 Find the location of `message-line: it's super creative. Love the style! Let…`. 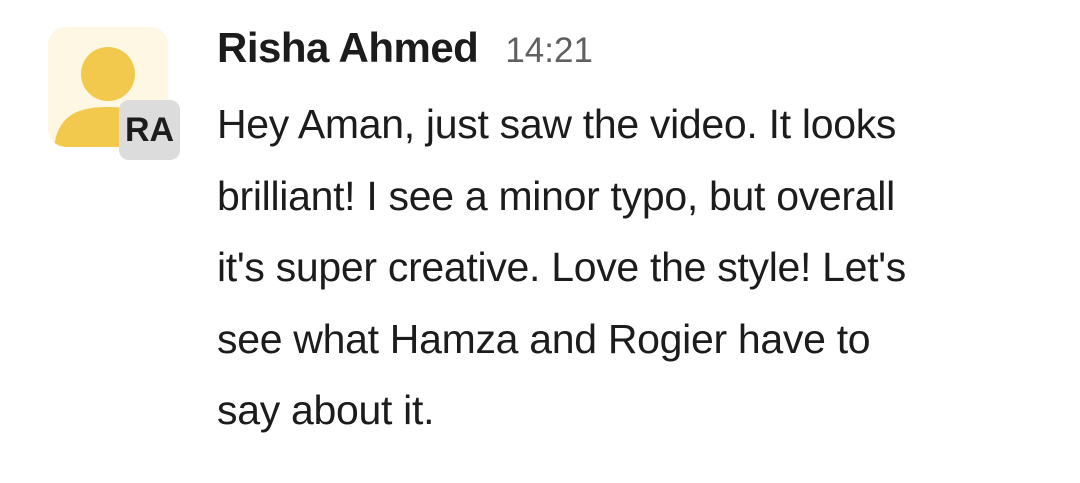

message-line: it's super creative. Love the style! Let… is located at coordinates (562, 267).